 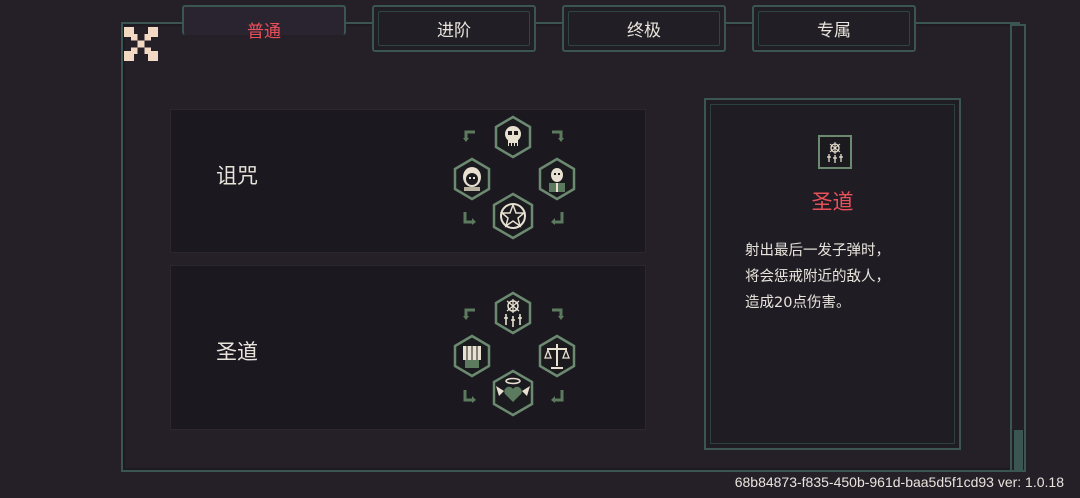 I want to click on synergy-row-curse: 诅咒, so click(x=408, y=181).